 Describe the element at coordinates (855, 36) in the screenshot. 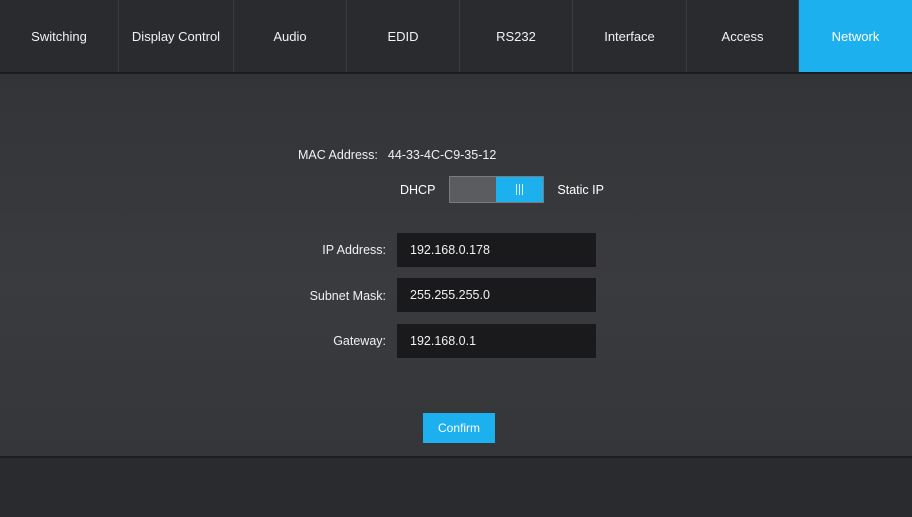

I see `tab-network: Network` at that location.